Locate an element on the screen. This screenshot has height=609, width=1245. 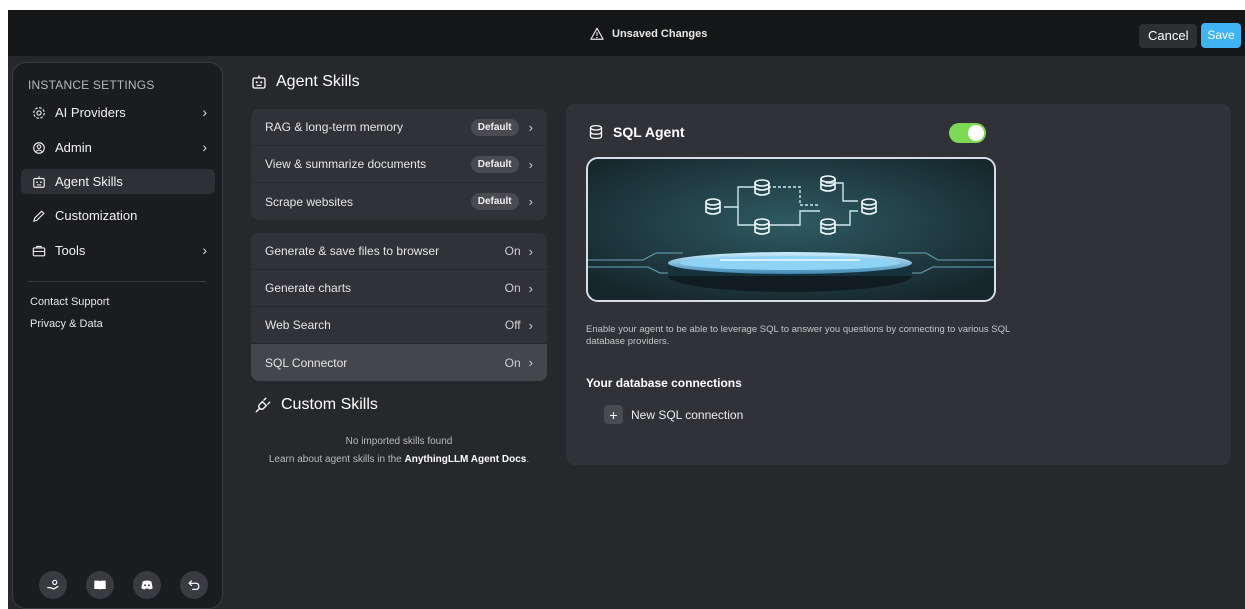
toggle-knob is located at coordinates (976, 133).